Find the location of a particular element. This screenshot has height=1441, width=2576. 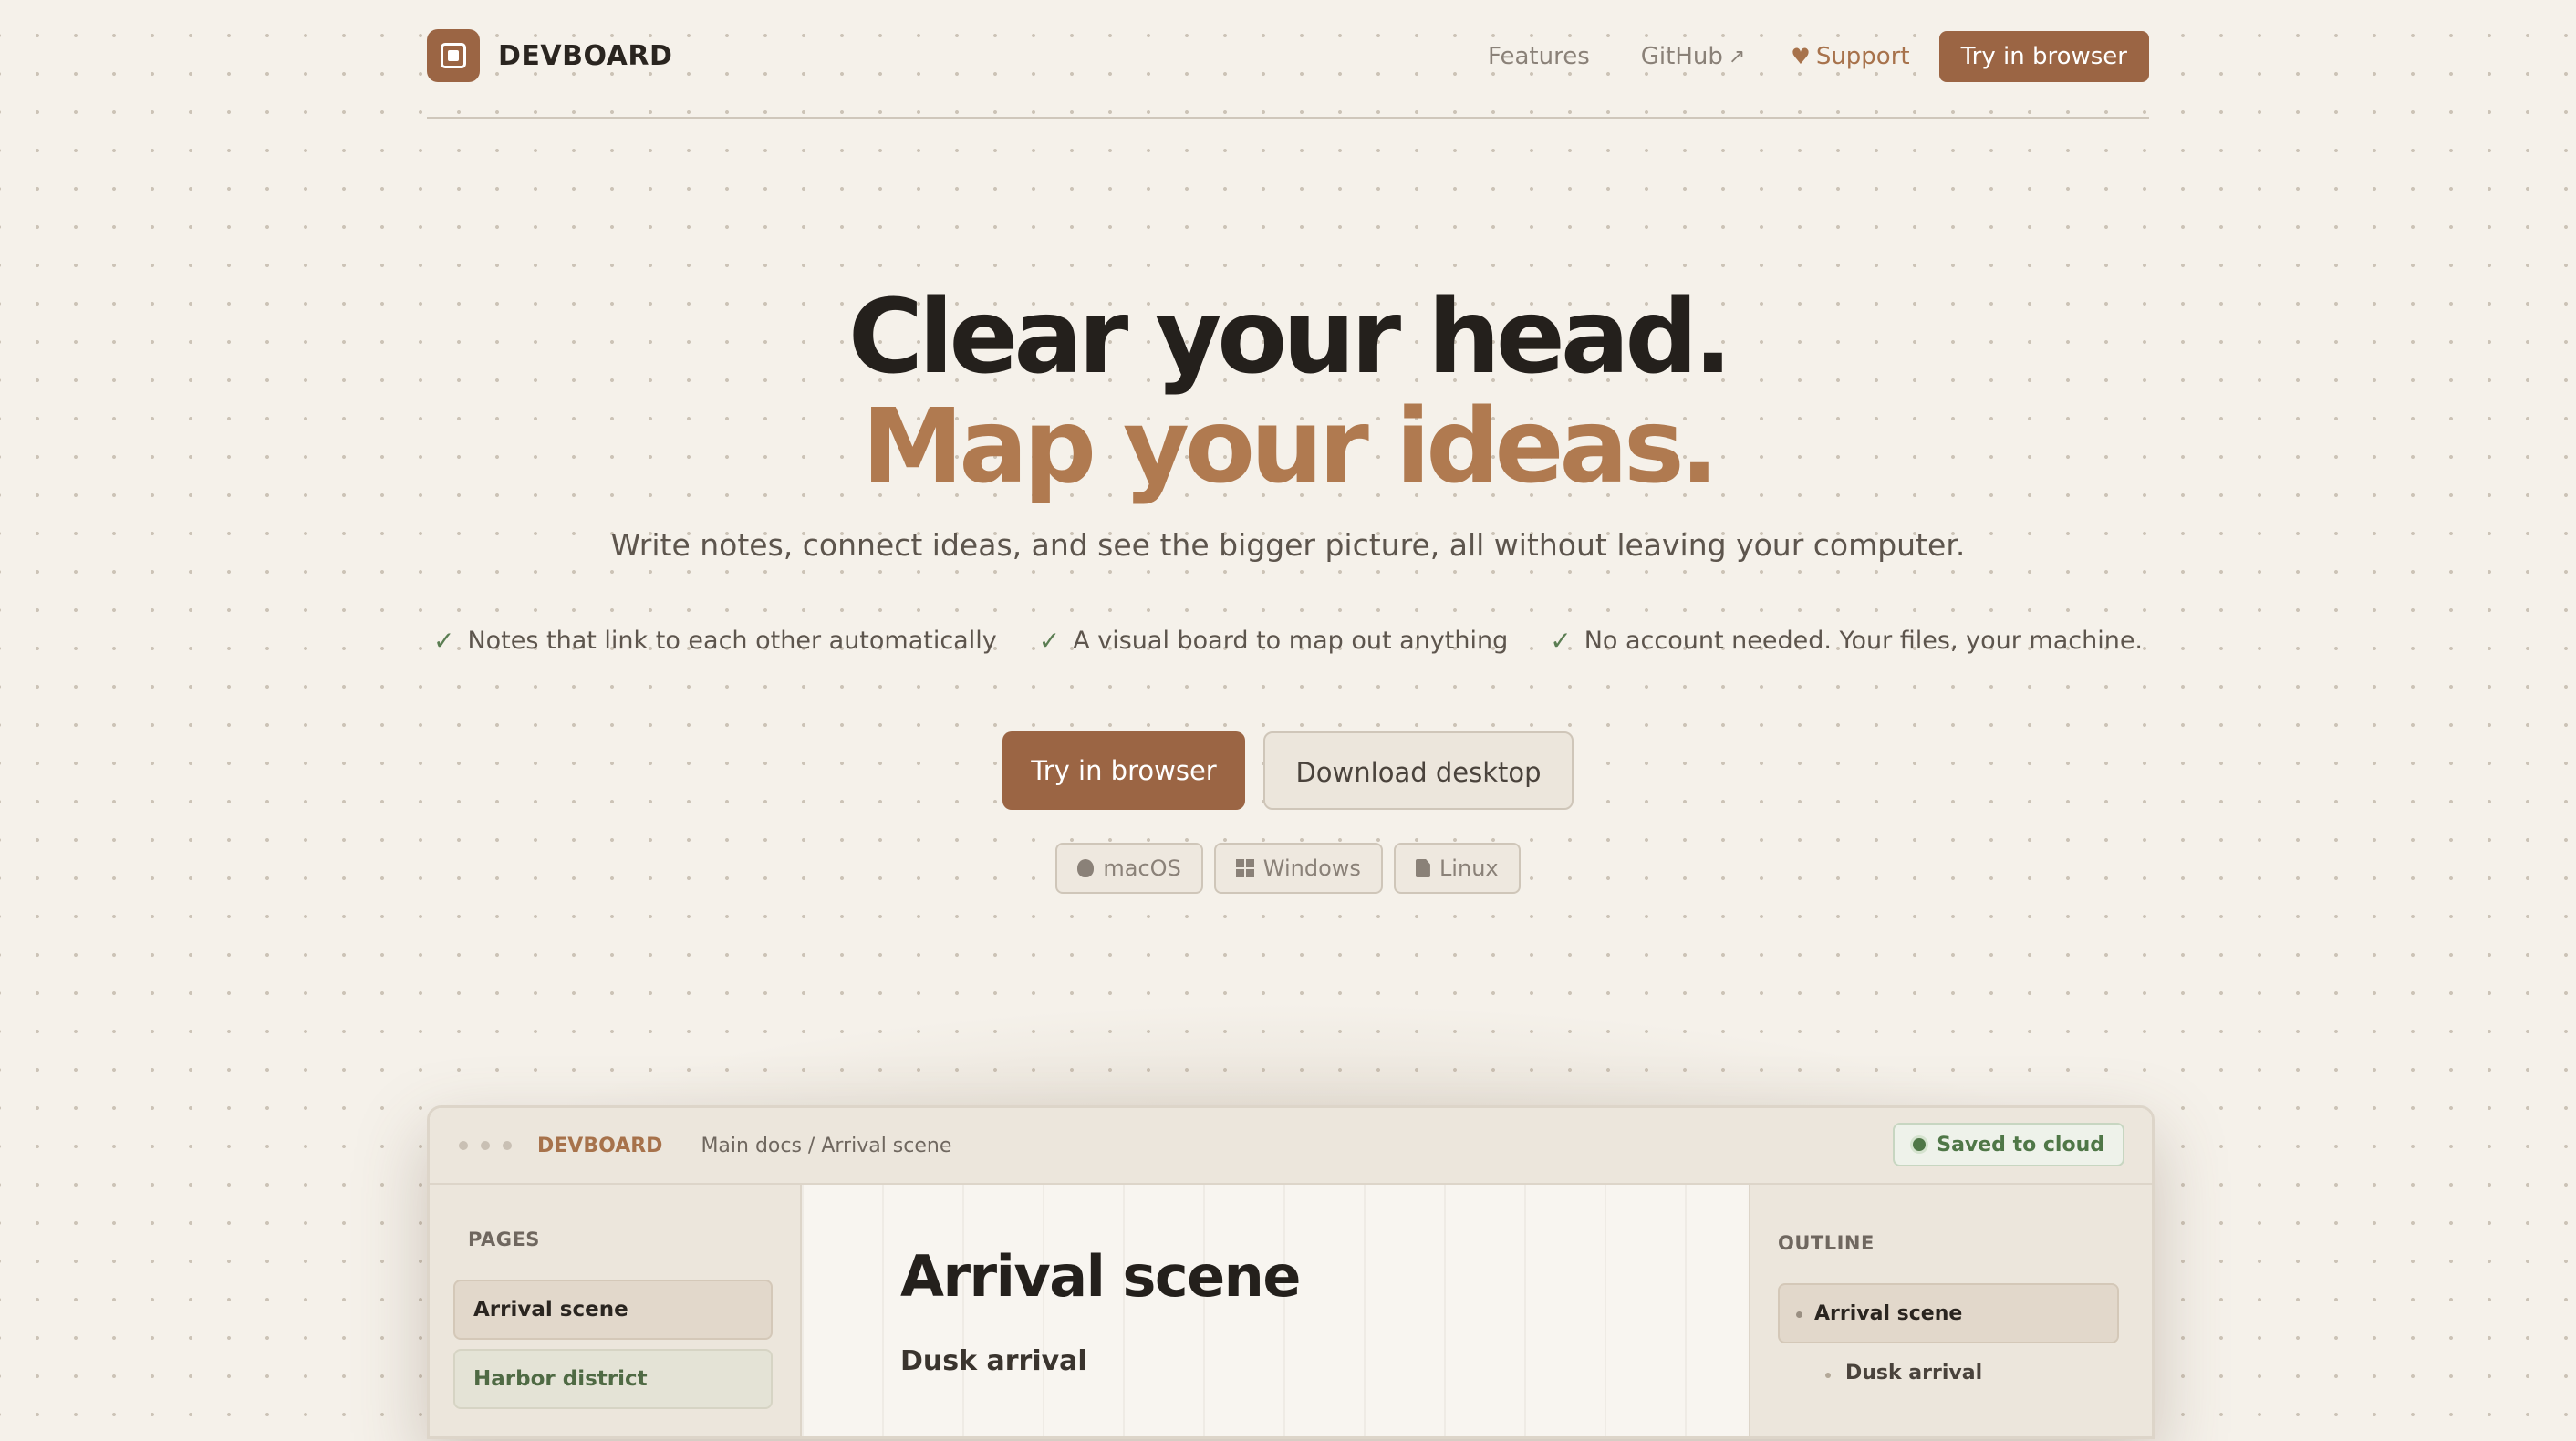

external-link-icon: ↗ is located at coordinates (1737, 56).